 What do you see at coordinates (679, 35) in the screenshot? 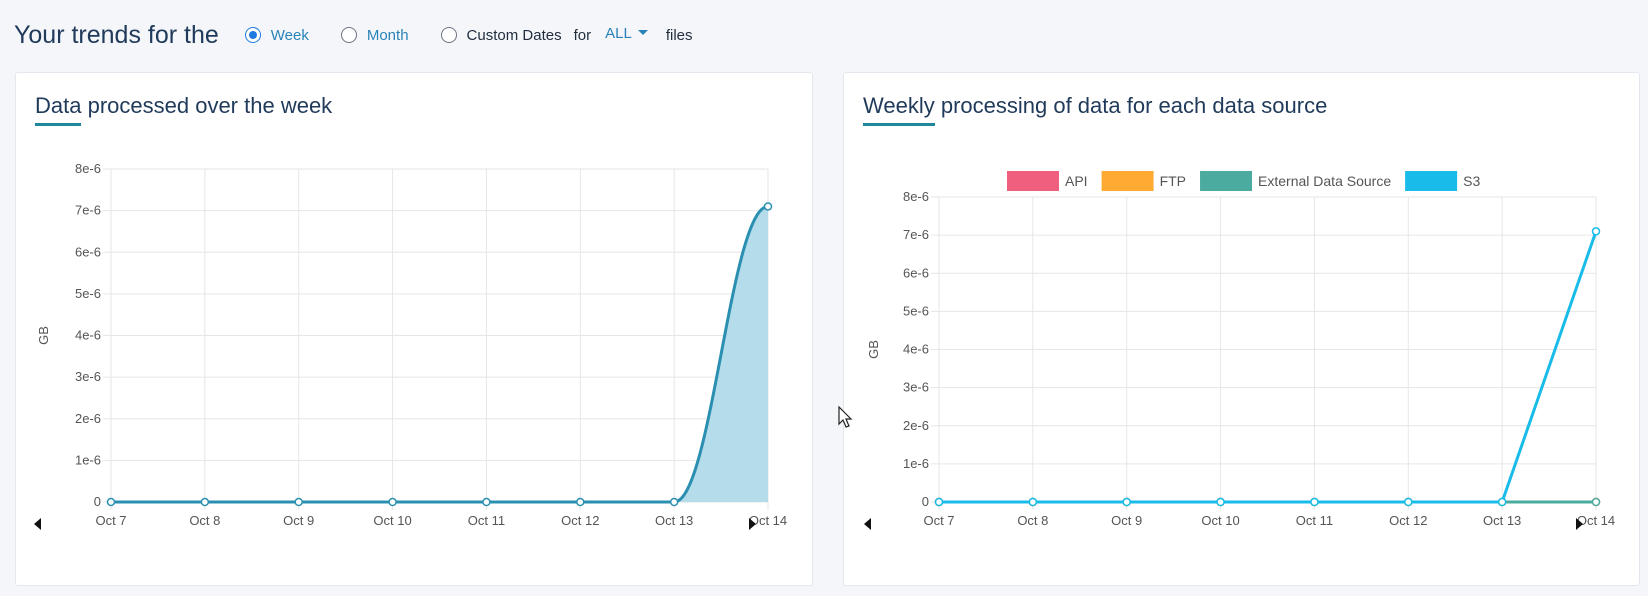
I see `files-label: files` at bounding box center [679, 35].